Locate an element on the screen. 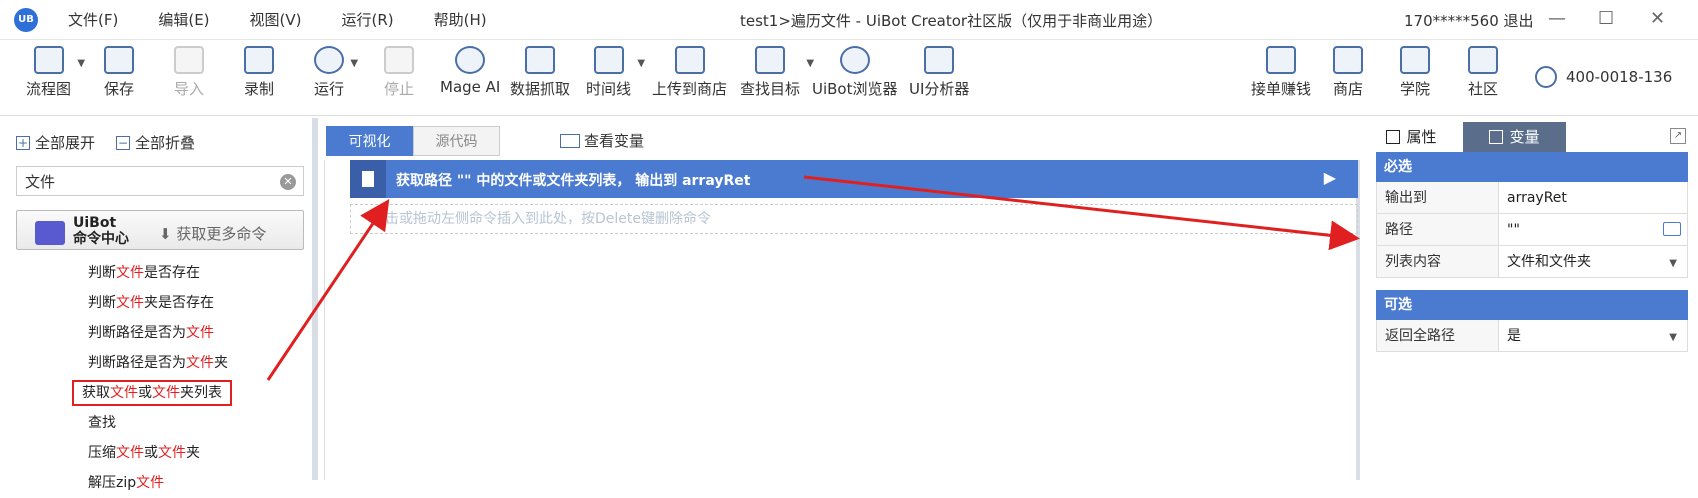  command-tree-item: 获取文件或文件夹列表 is located at coordinates (152, 393).